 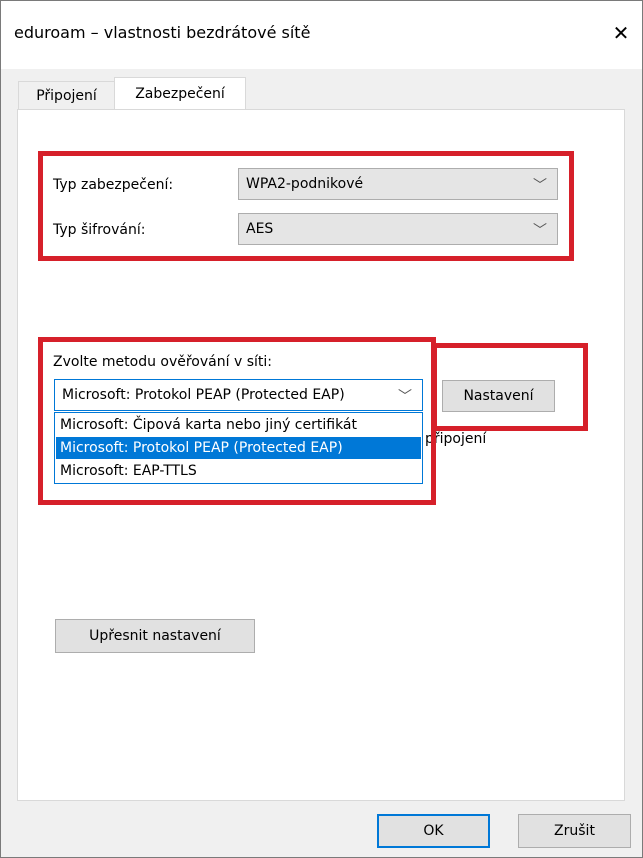 I want to click on cancel-button: Zrušit, so click(x=574, y=831).